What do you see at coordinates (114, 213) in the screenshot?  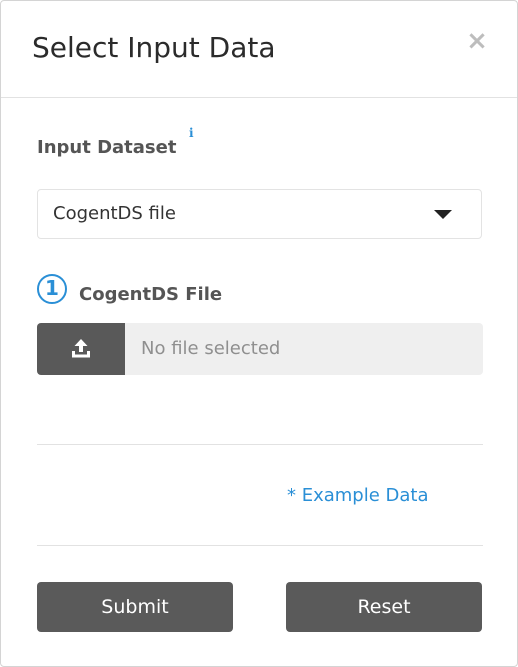 I see `input-dataset-selected-value: CogentDS file` at bounding box center [114, 213].